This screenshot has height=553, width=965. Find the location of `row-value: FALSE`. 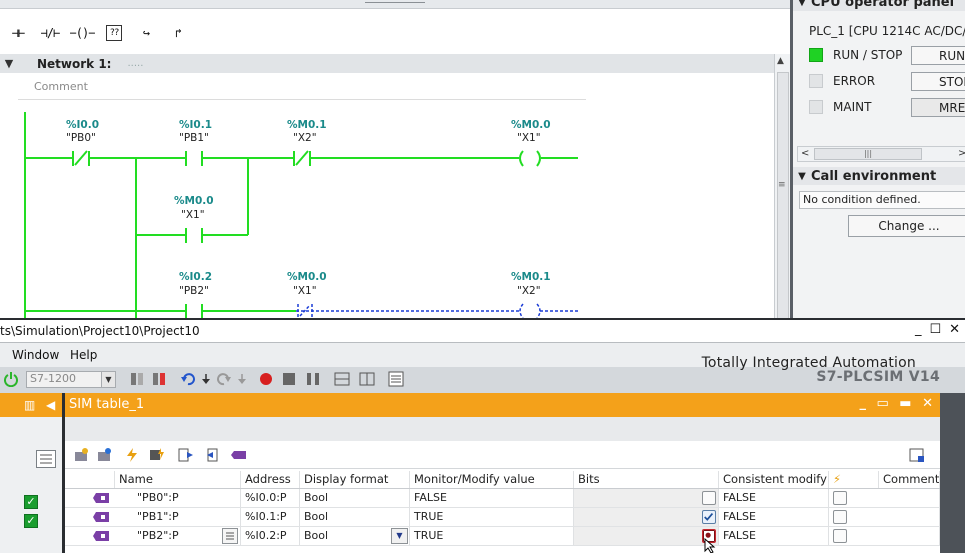

row-value: FALSE is located at coordinates (492, 498).